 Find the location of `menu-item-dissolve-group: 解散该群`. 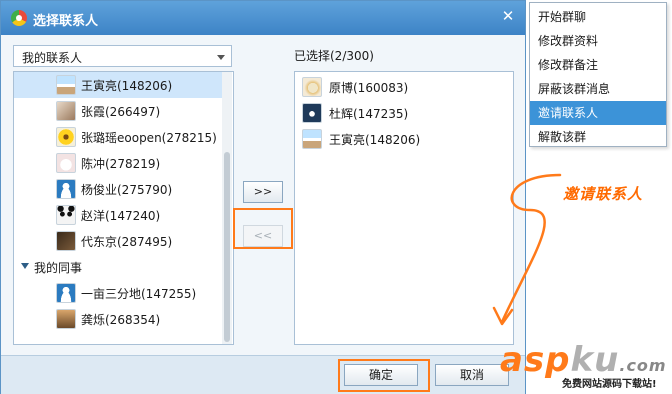

menu-item-dissolve-group: 解散该群 is located at coordinates (598, 137).